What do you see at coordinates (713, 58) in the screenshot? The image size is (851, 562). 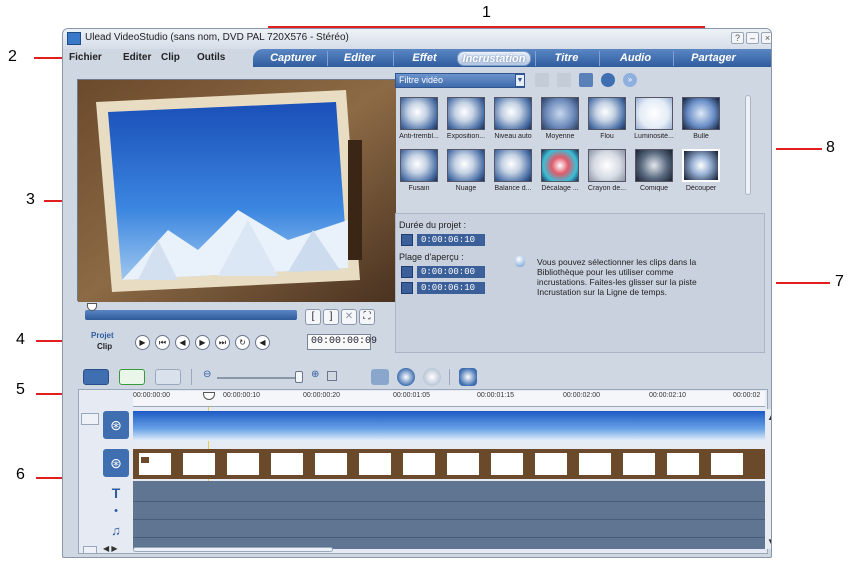 I see `tab-partager: Partager` at bounding box center [713, 58].